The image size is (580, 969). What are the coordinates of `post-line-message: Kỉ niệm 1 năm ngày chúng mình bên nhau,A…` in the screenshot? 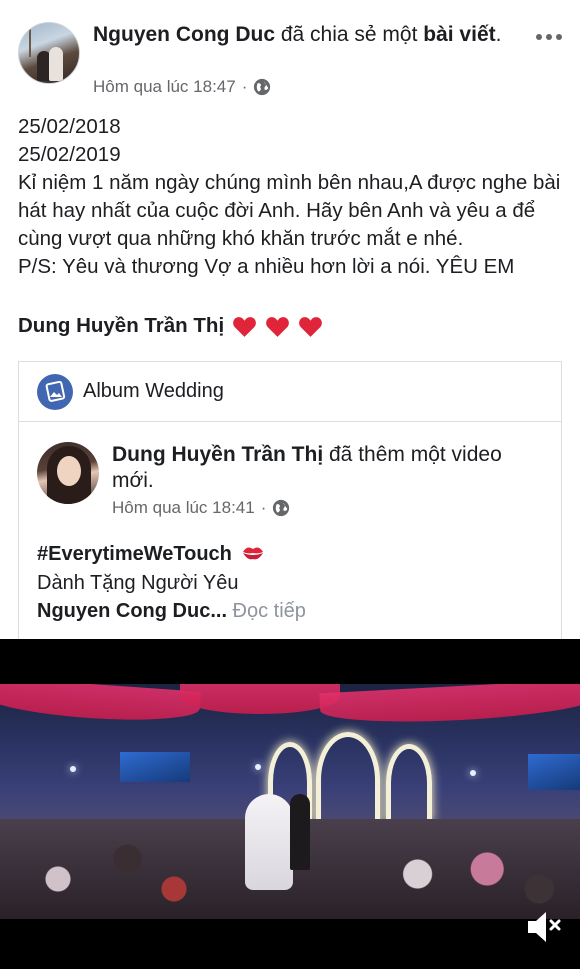 It's located at (289, 210).